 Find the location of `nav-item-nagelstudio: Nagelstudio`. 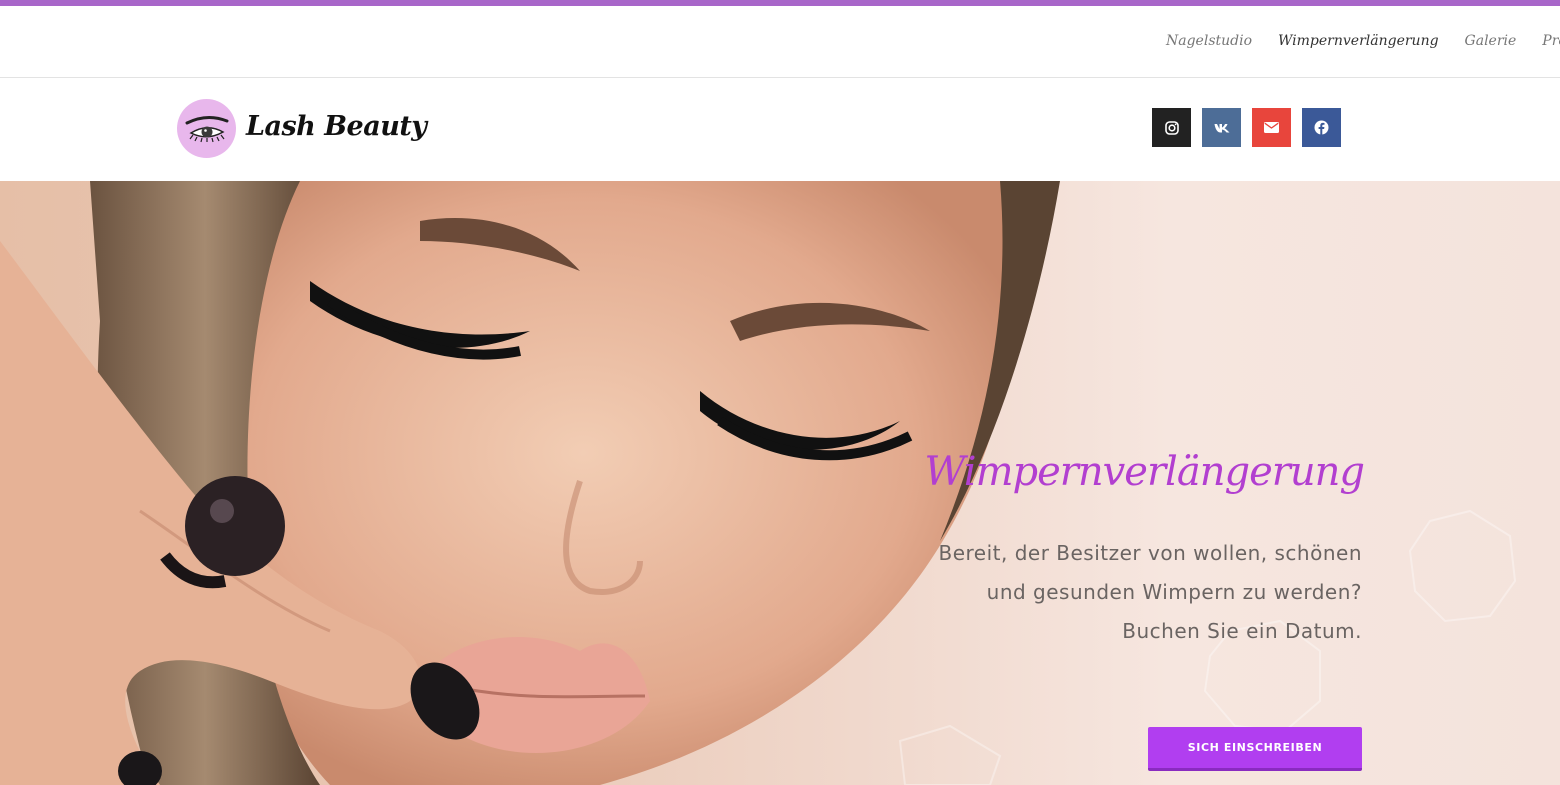

nav-item-nagelstudio: Nagelstudio is located at coordinates (1209, 41).